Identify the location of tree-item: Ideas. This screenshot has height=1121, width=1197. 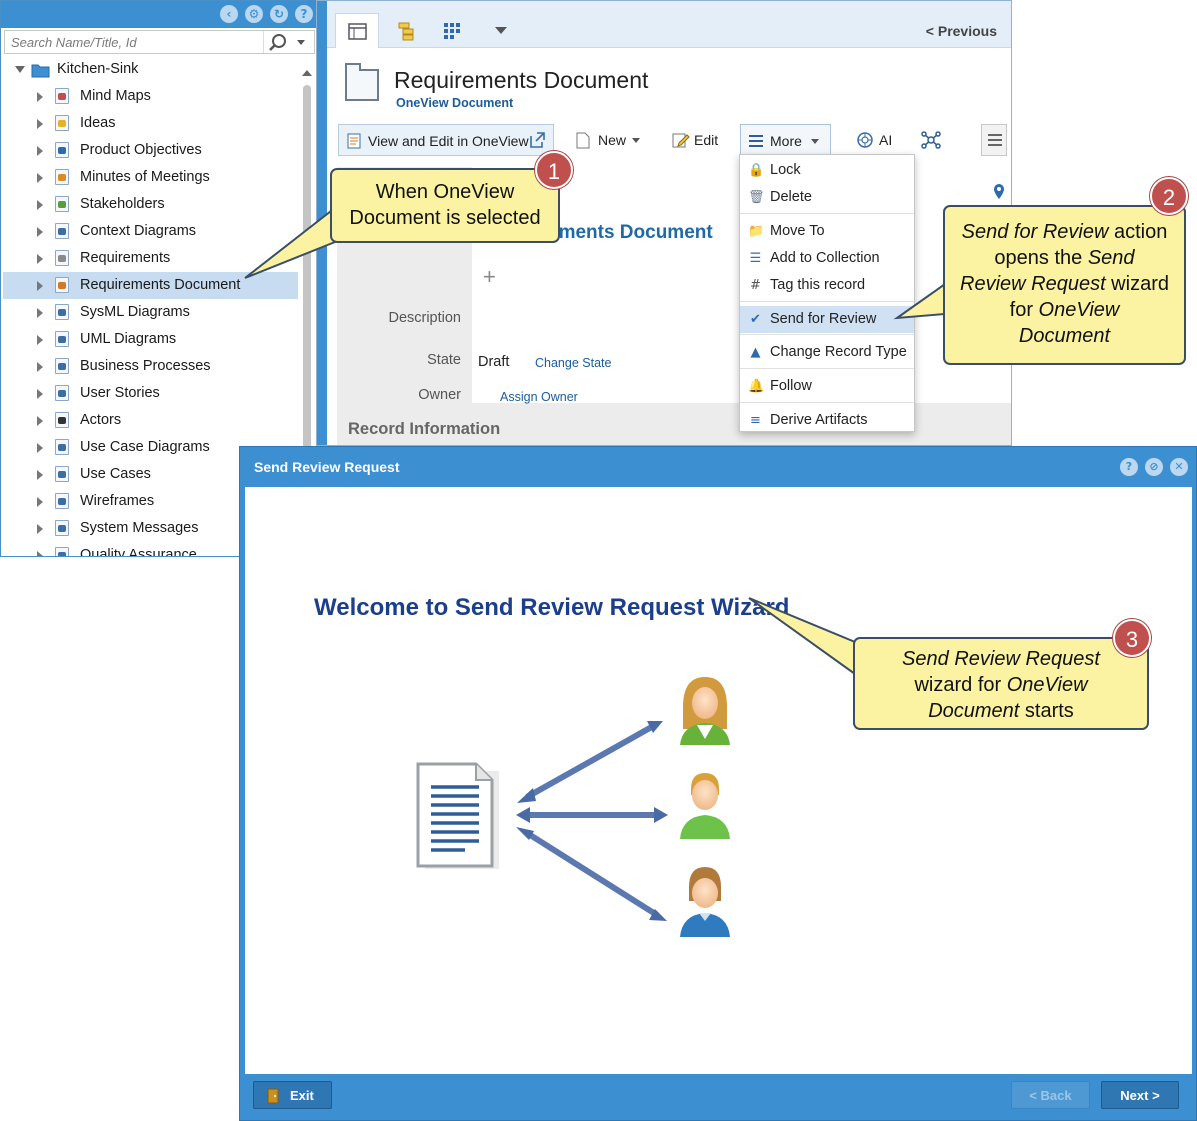
(150, 123).